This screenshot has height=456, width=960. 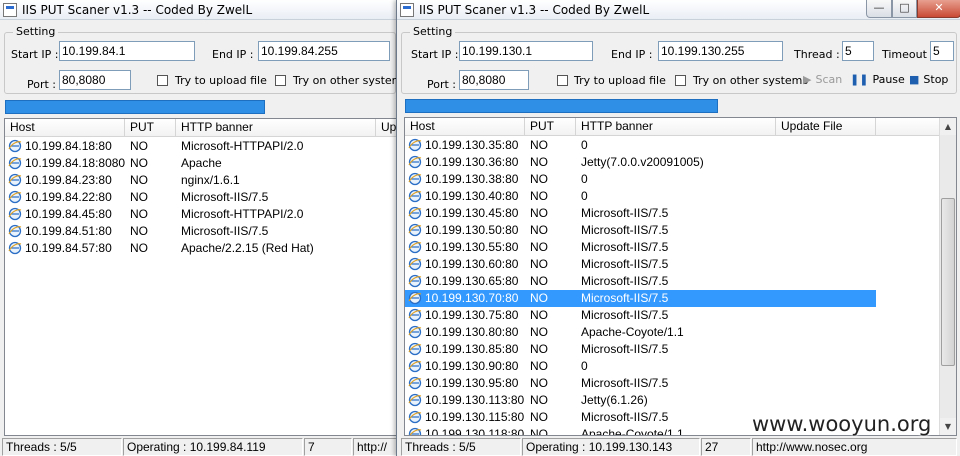 What do you see at coordinates (640, 281) in the screenshot?
I see `table-row: 10.199.130.65:80 NO Microsoft-IIS/7.5` at bounding box center [640, 281].